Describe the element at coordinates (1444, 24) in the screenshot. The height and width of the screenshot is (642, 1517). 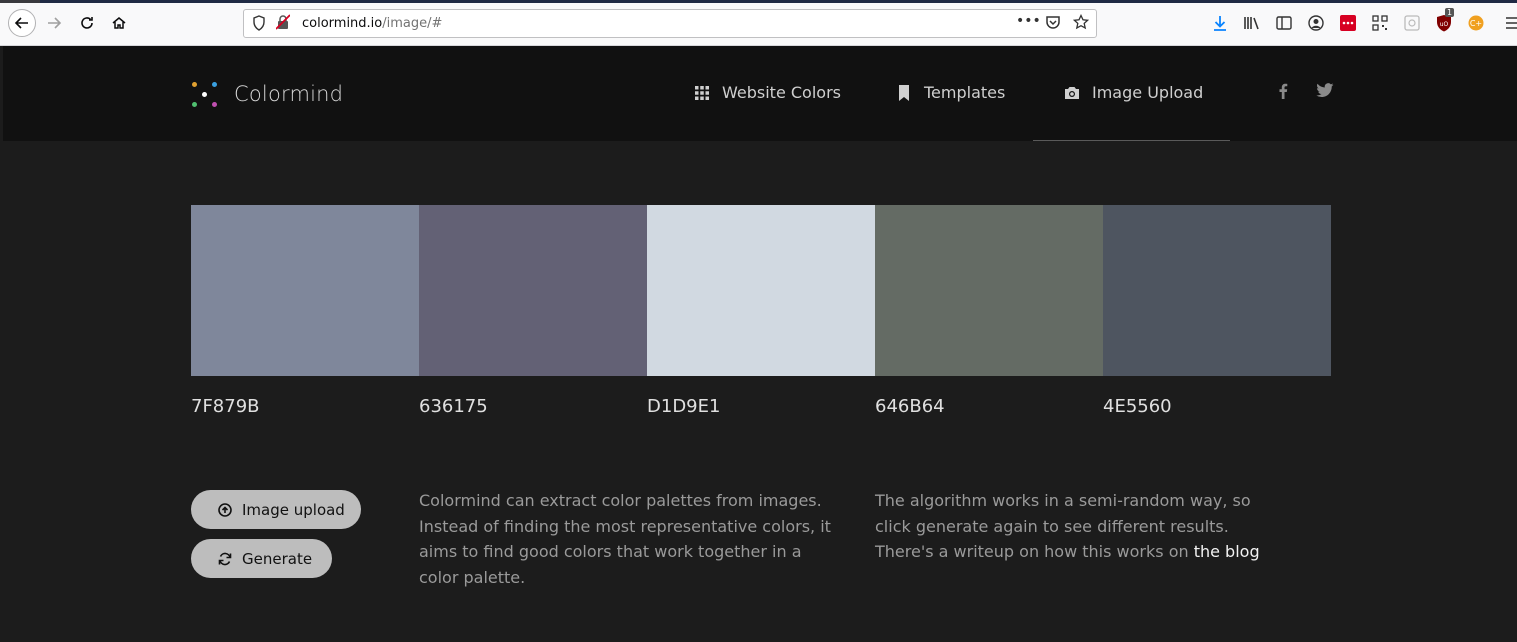
I see `svg-text: uO` at that location.